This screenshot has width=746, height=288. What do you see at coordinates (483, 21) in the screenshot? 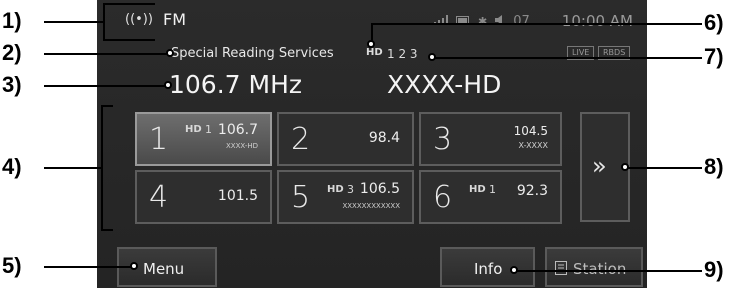
I see `bluetooth-icon: ✱` at bounding box center [483, 21].